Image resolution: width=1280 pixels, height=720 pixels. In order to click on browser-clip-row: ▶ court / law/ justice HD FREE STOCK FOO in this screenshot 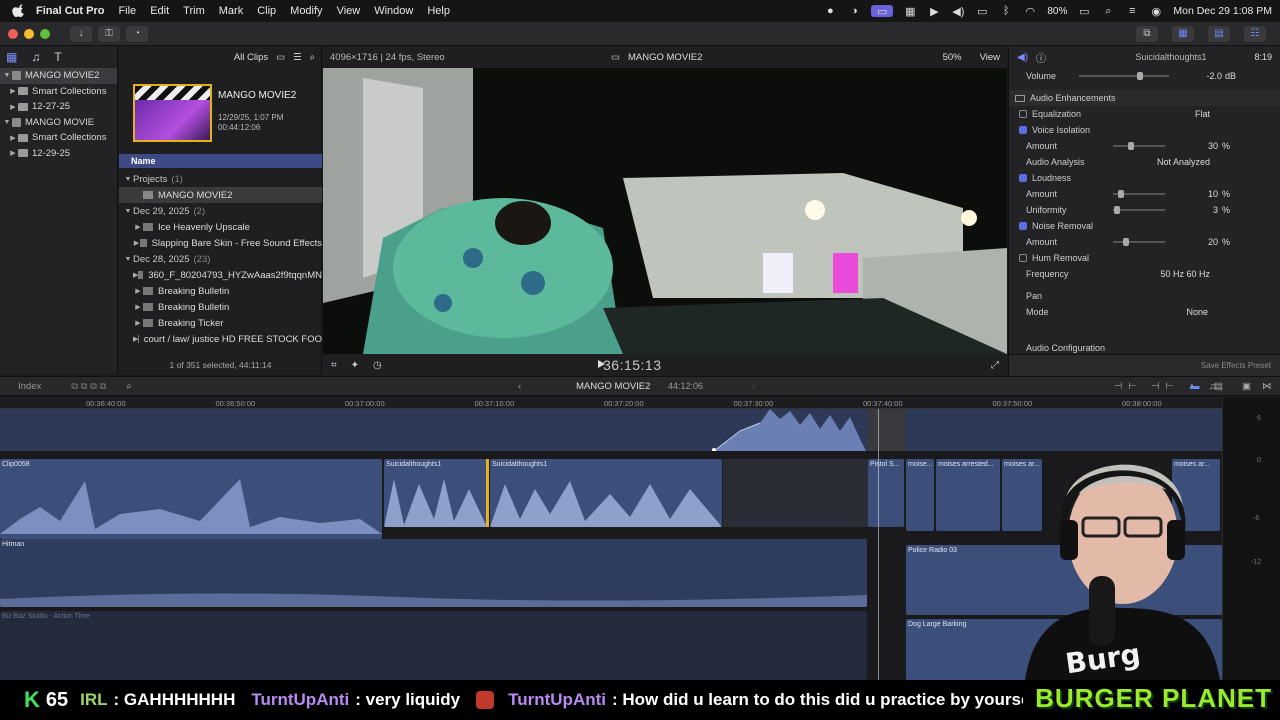, I will do `click(220, 339)`.